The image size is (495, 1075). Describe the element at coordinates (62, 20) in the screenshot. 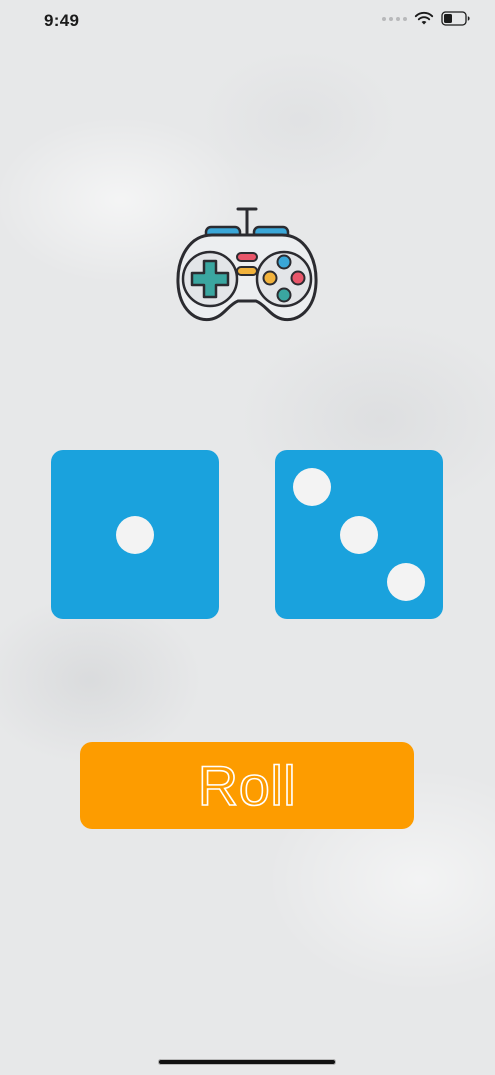

I see `status-time: 9:49` at that location.